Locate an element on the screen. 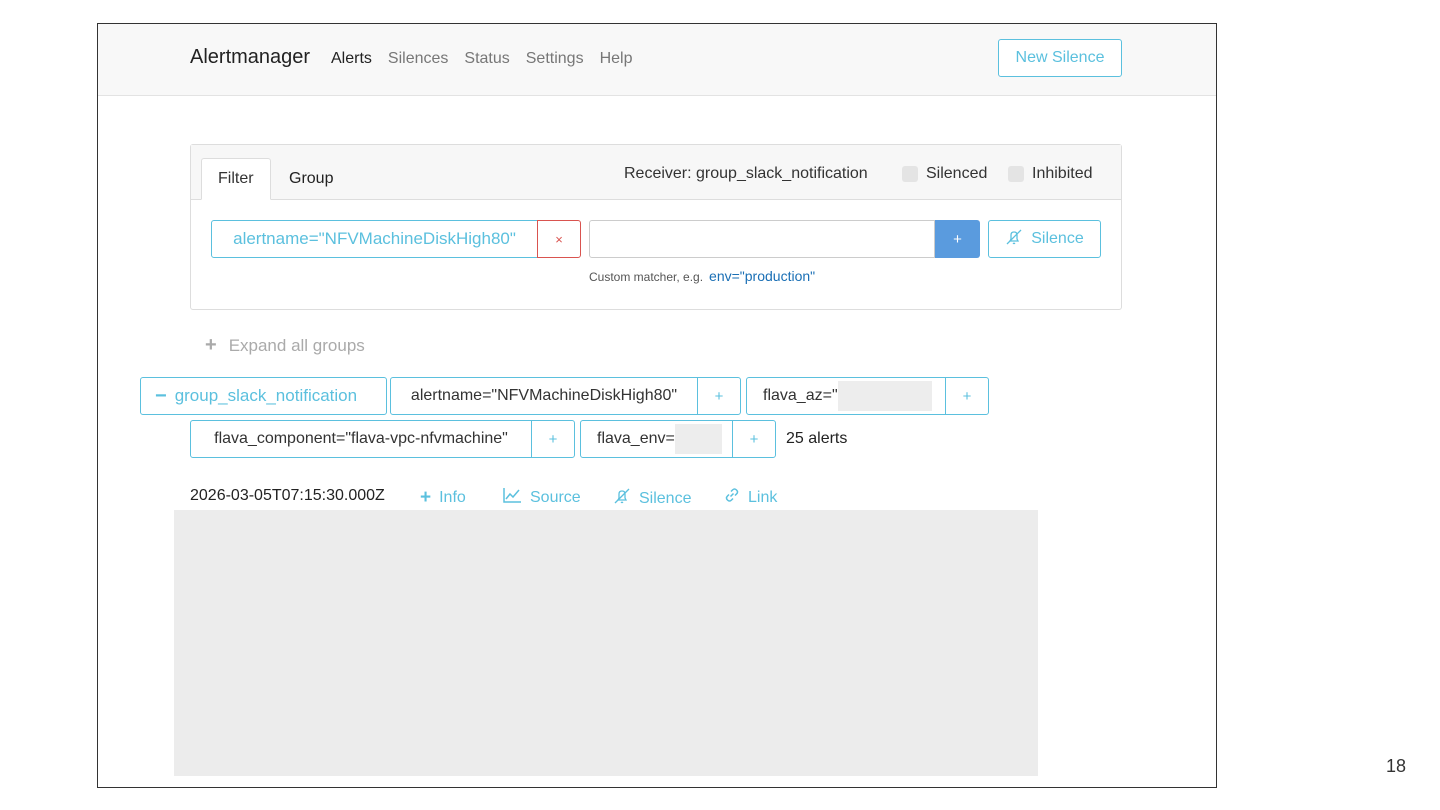 The width and height of the screenshot is (1440, 810). group-label-flava-component: flava_component="flava-vpc-nfvmachine" is located at coordinates (361, 439).